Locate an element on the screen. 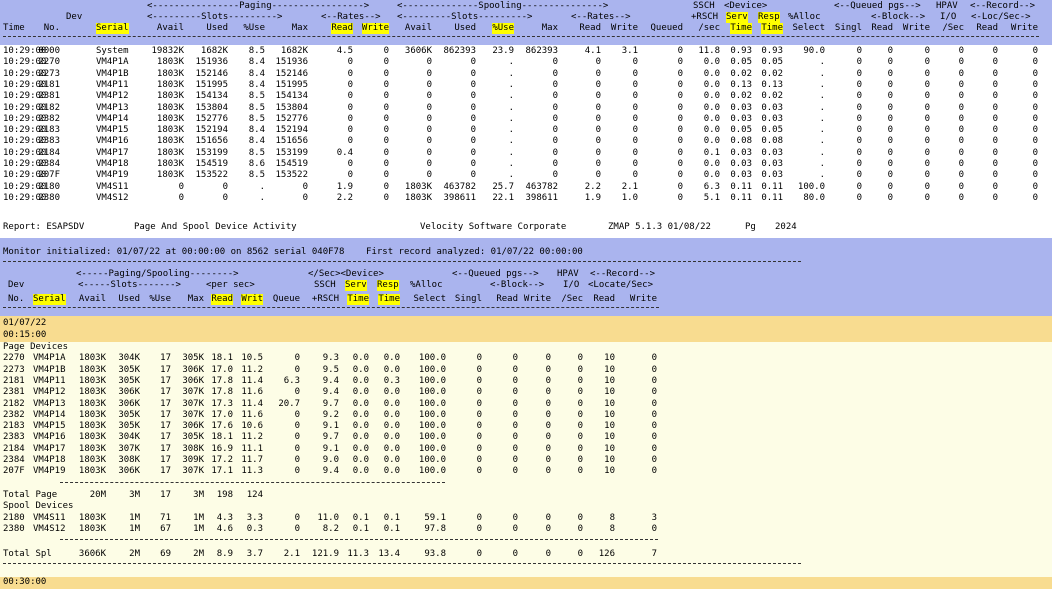 The width and height of the screenshot is (1052, 592). group-label: <Device> is located at coordinates (746, 6).